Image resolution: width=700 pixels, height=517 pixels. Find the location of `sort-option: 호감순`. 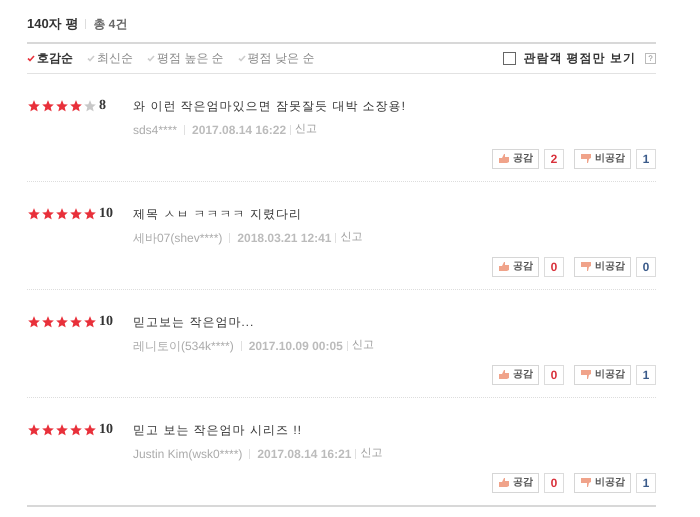

sort-option: 호감순 is located at coordinates (50, 58).